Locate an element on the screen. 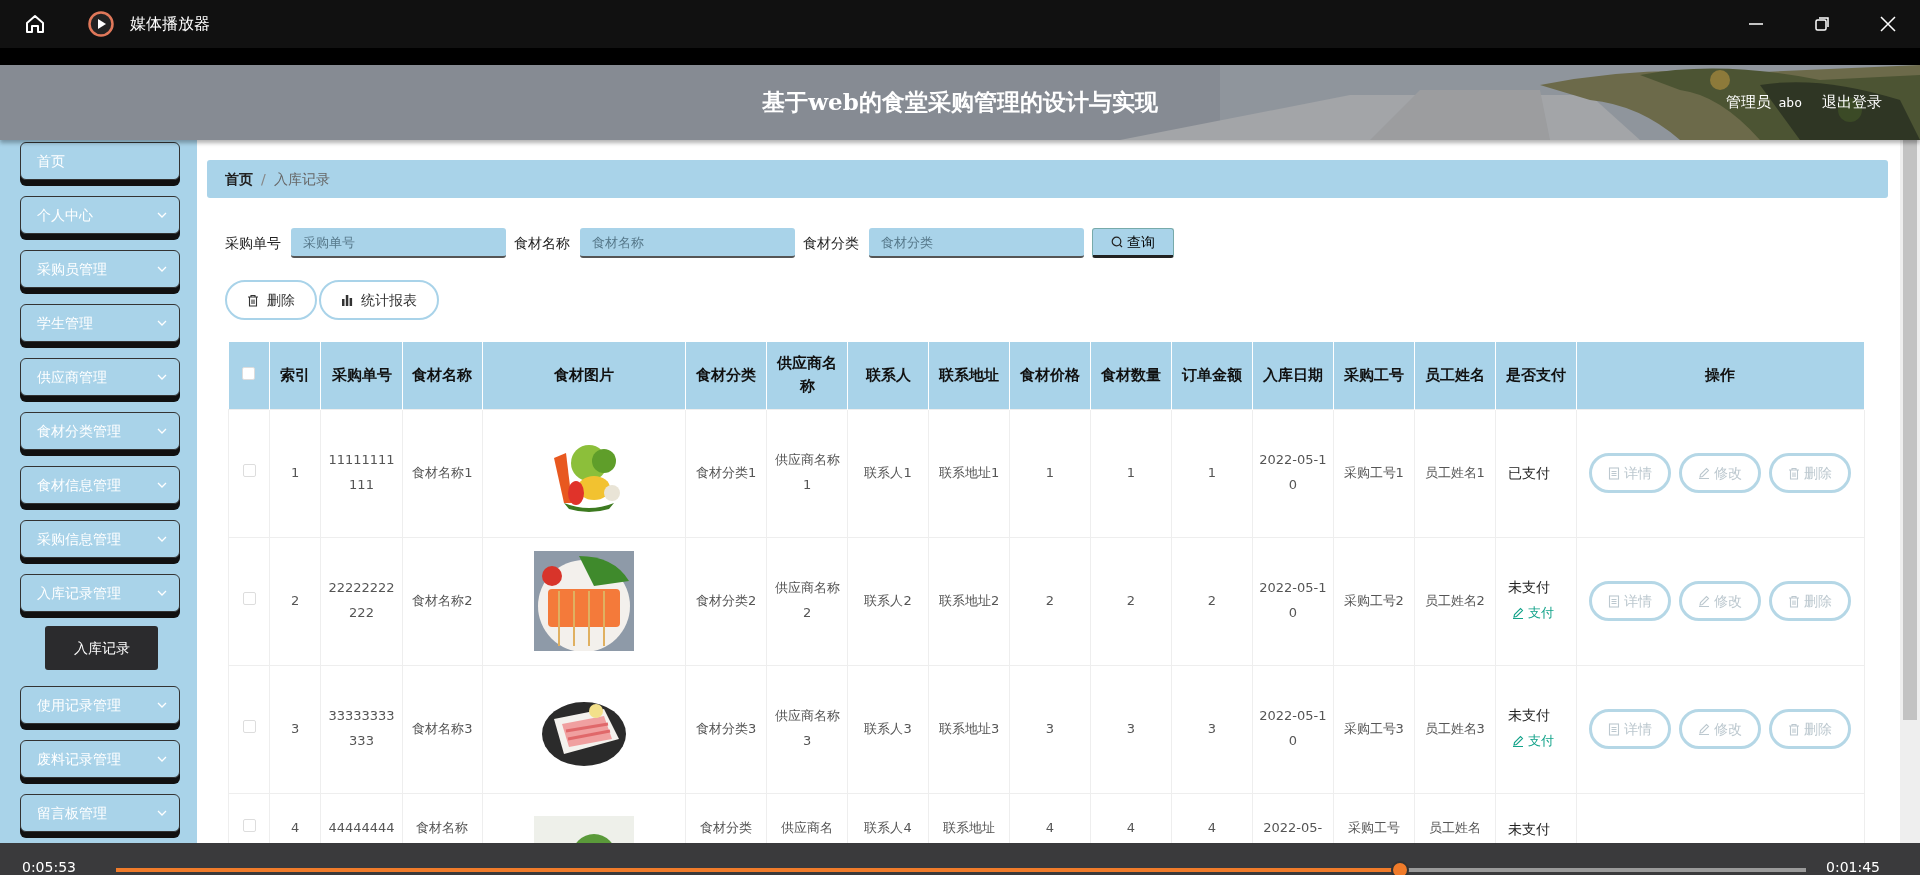  column-header: 索引 is located at coordinates (295, 374).